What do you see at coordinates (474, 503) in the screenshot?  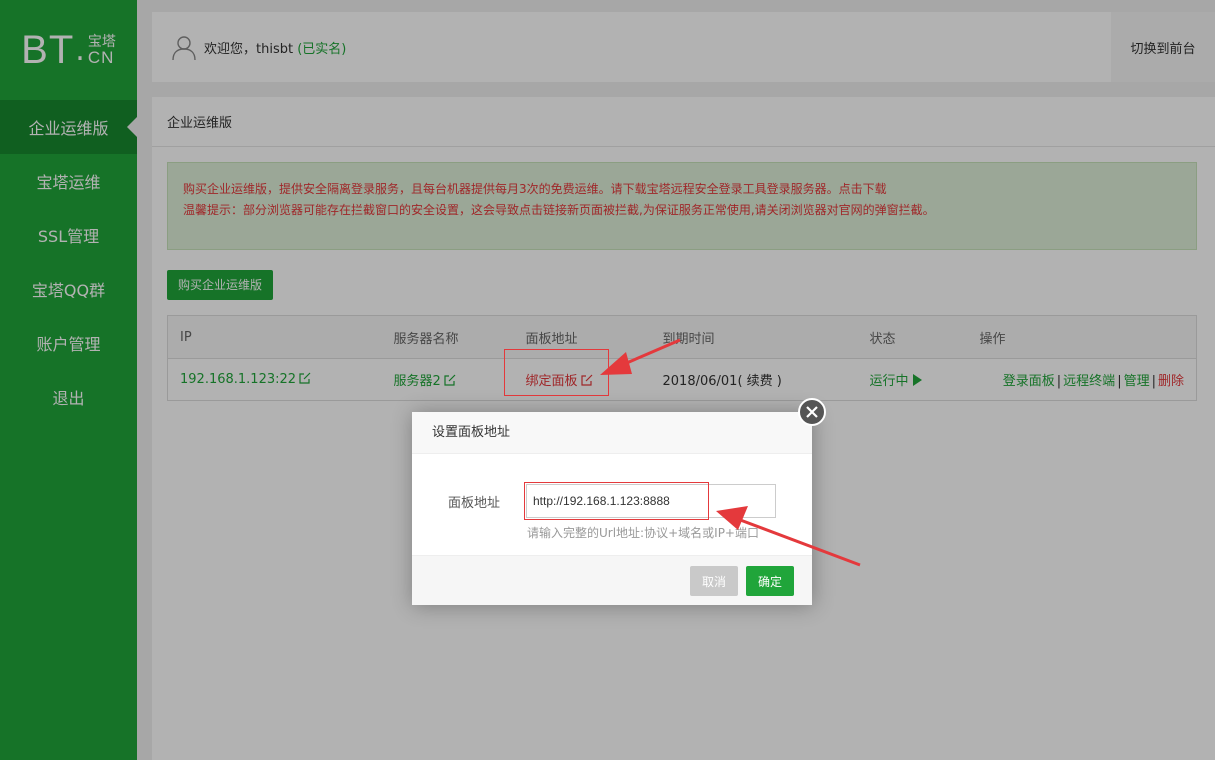 I see `panel-address-label: 面板地址` at bounding box center [474, 503].